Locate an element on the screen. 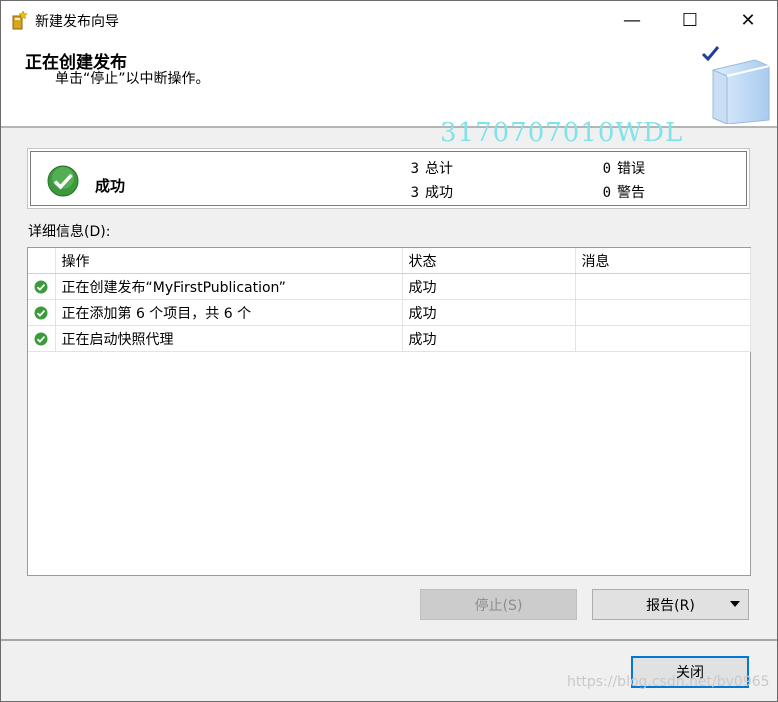  window-title: 新建发布向导 is located at coordinates (77, 22).